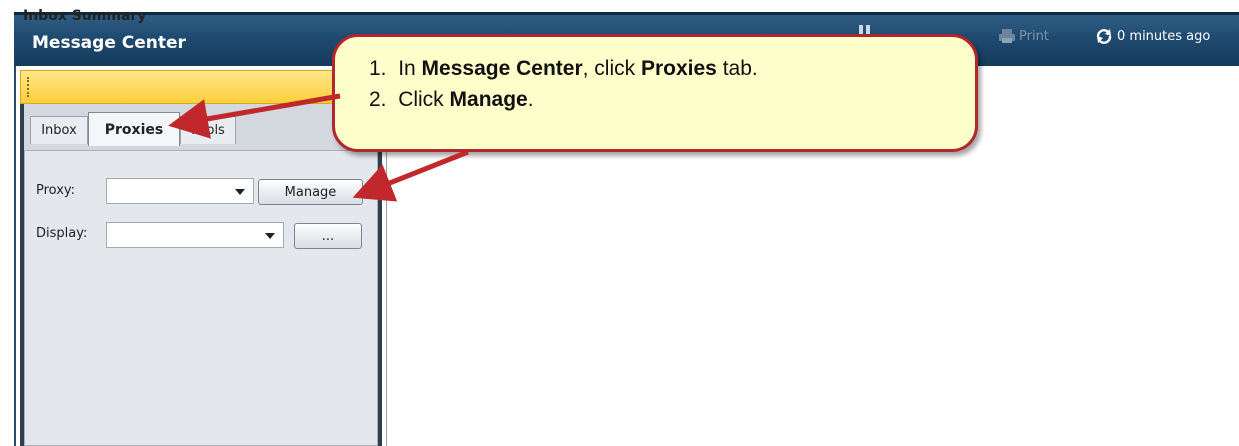  Describe the element at coordinates (195, 235) in the screenshot. I see `display-select` at that location.